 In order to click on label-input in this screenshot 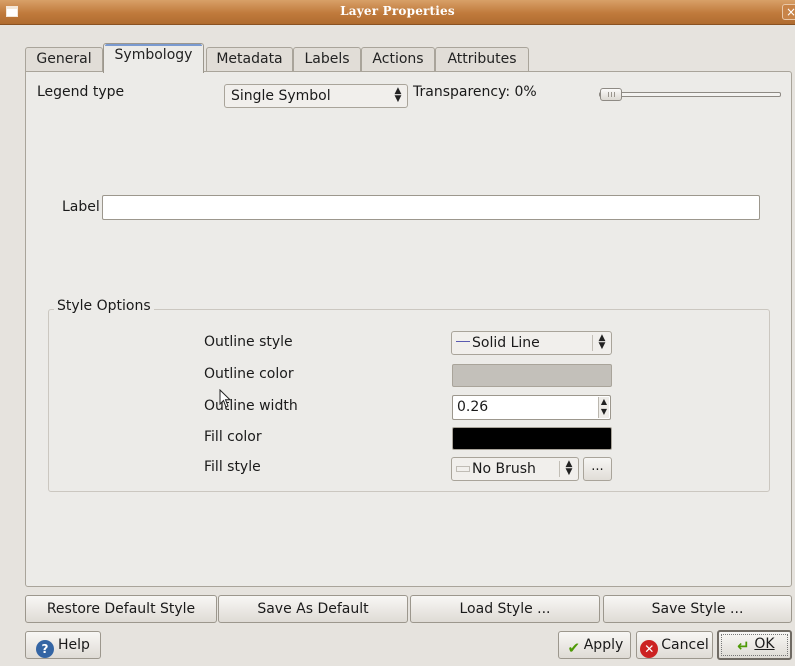, I will do `click(431, 207)`.